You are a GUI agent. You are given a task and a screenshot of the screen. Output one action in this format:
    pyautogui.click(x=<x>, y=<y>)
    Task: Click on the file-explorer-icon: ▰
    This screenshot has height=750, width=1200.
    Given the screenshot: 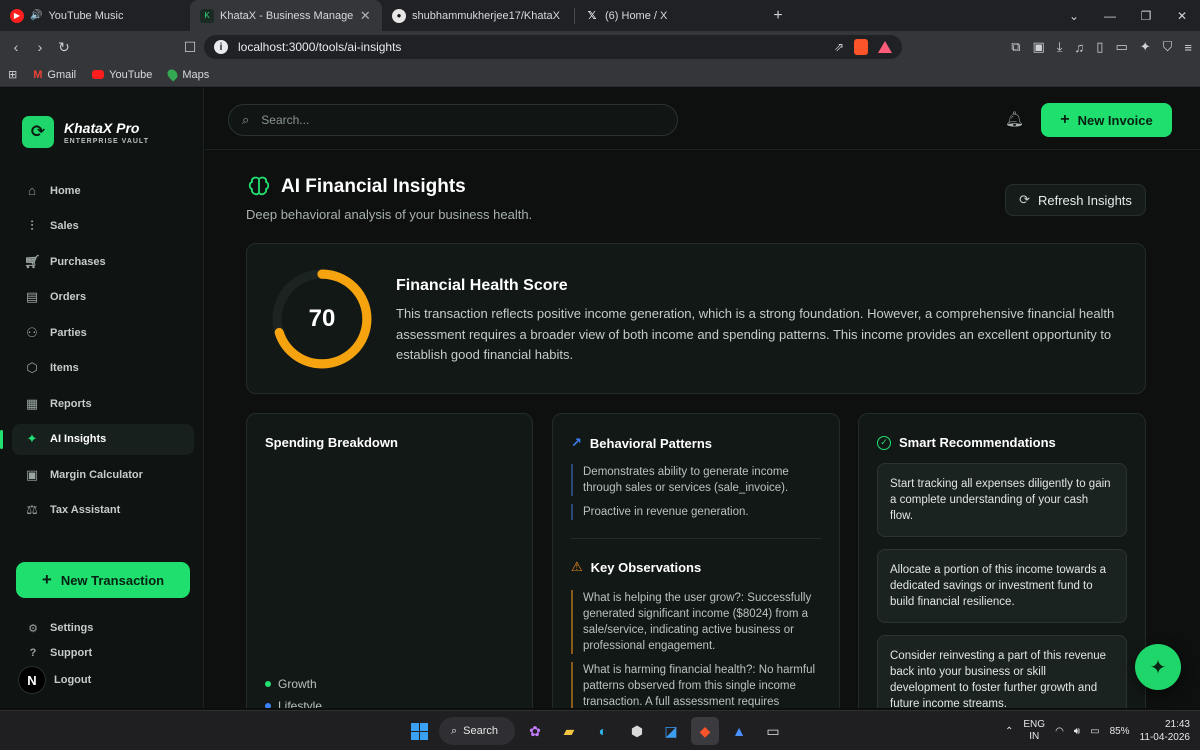 What is the action you would take?
    pyautogui.click(x=569, y=731)
    